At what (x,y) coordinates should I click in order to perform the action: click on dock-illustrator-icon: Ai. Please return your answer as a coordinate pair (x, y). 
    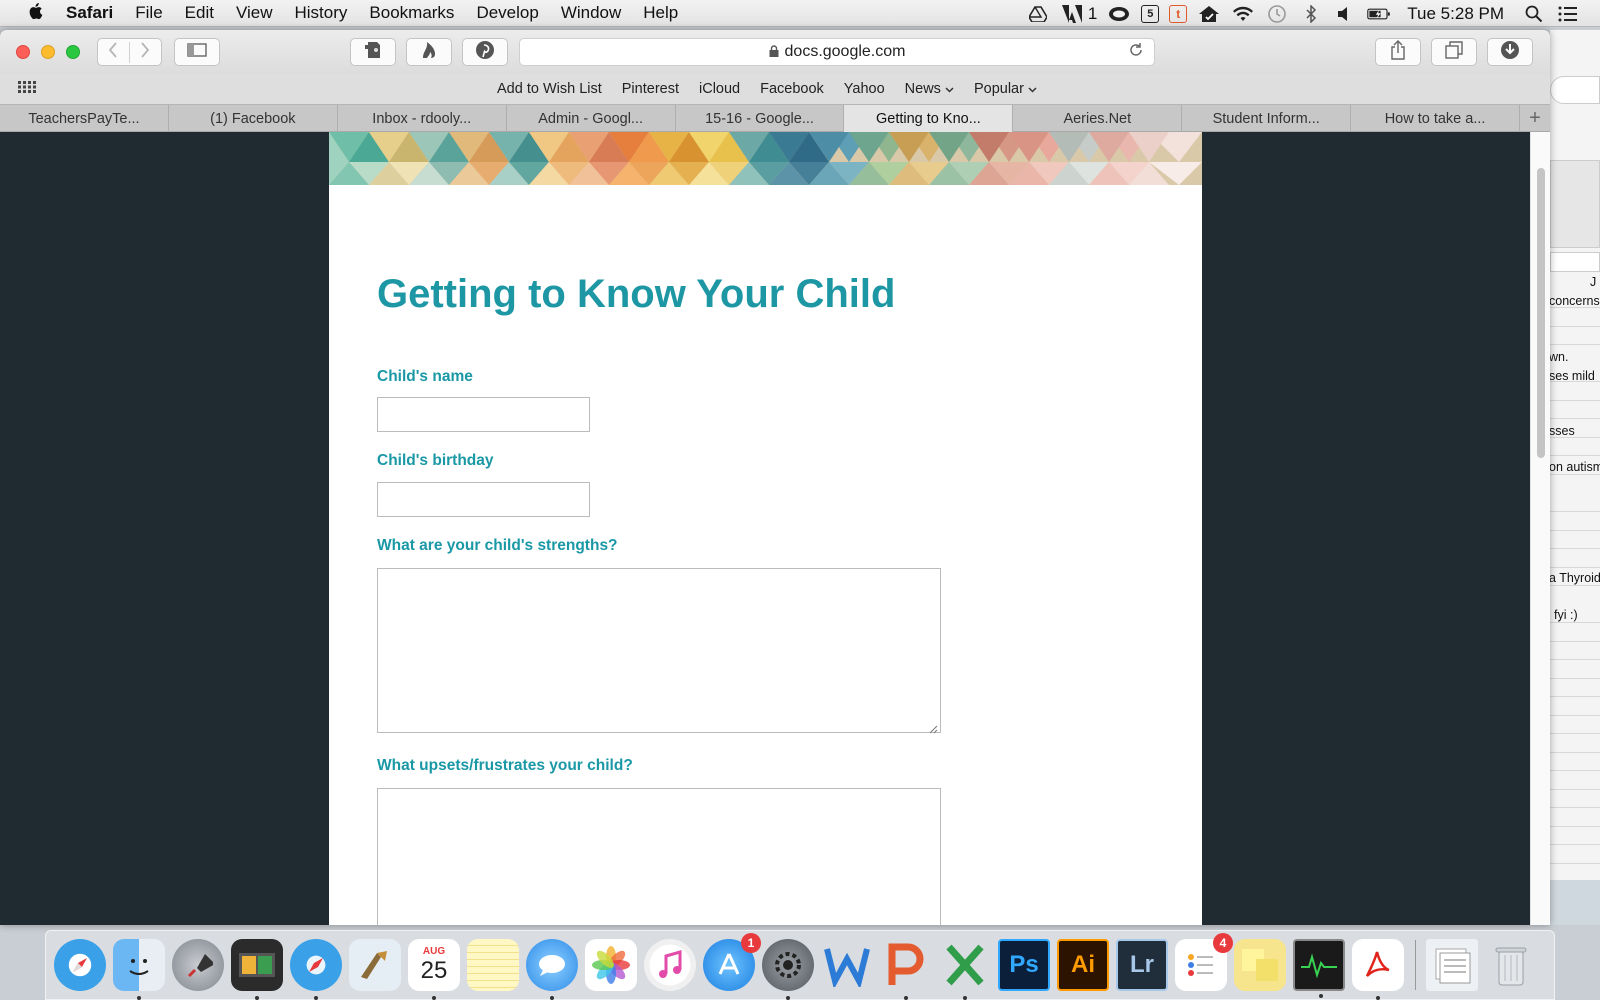
    Looking at the image, I should click on (1083, 965).